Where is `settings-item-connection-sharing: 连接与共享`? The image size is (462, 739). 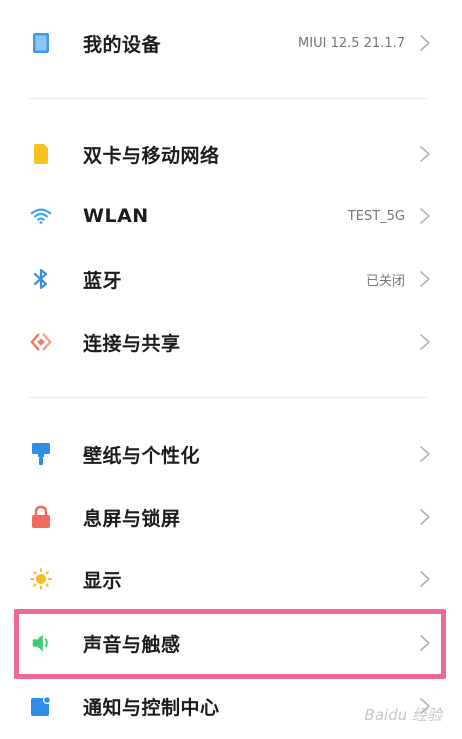 settings-item-connection-sharing: 连接与共享 is located at coordinates (231, 342).